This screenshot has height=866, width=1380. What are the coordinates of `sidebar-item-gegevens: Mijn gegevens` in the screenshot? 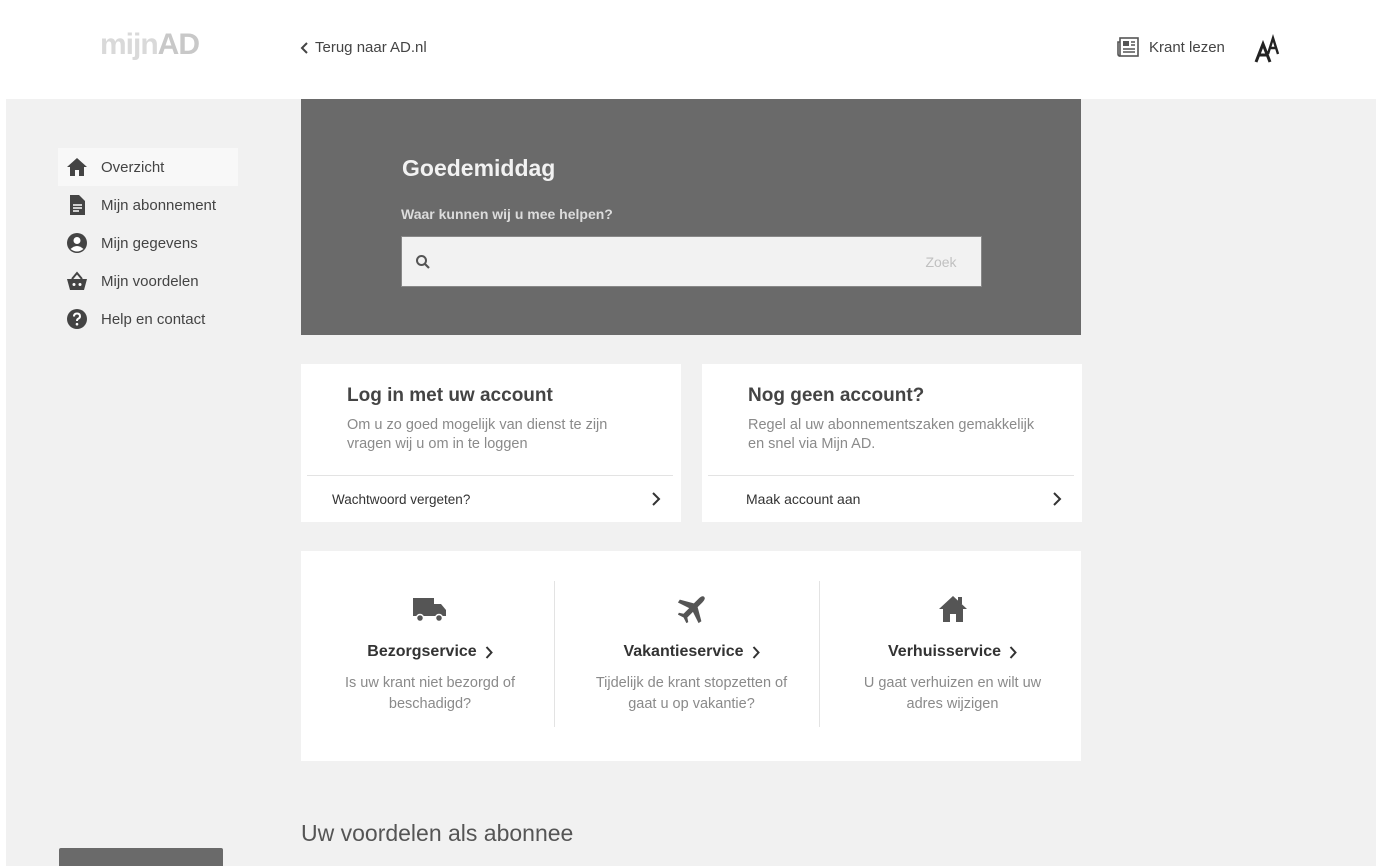 It's located at (148, 243).